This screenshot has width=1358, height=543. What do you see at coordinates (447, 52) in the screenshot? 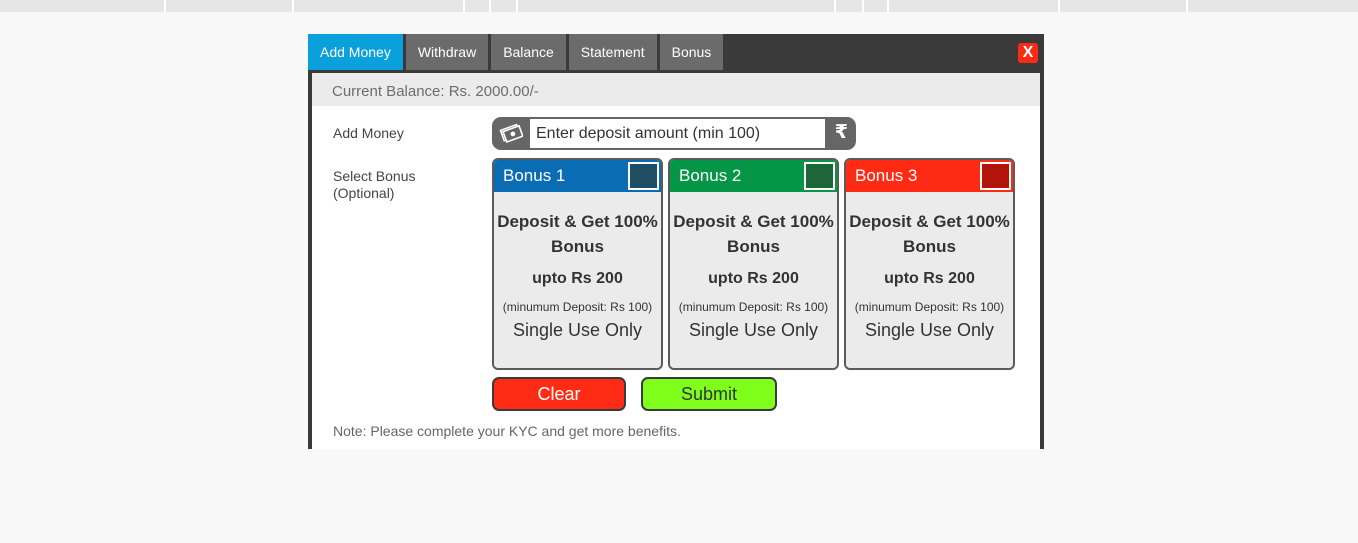
I see `tab-withdraw: Withdraw` at bounding box center [447, 52].